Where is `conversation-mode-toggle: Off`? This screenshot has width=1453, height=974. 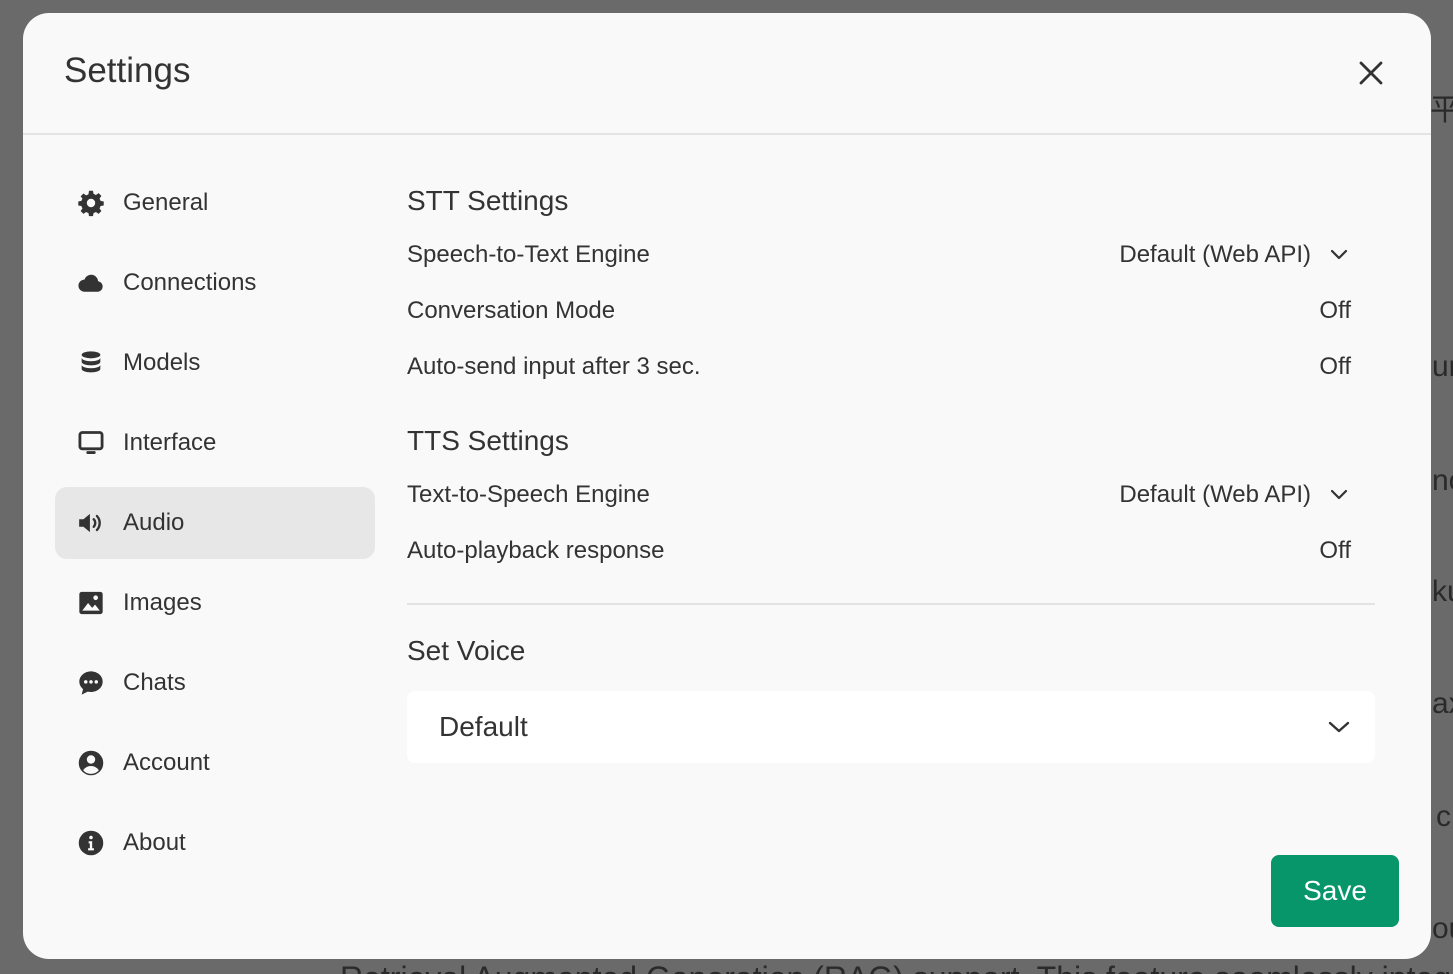
conversation-mode-toggle: Off is located at coordinates (1335, 311).